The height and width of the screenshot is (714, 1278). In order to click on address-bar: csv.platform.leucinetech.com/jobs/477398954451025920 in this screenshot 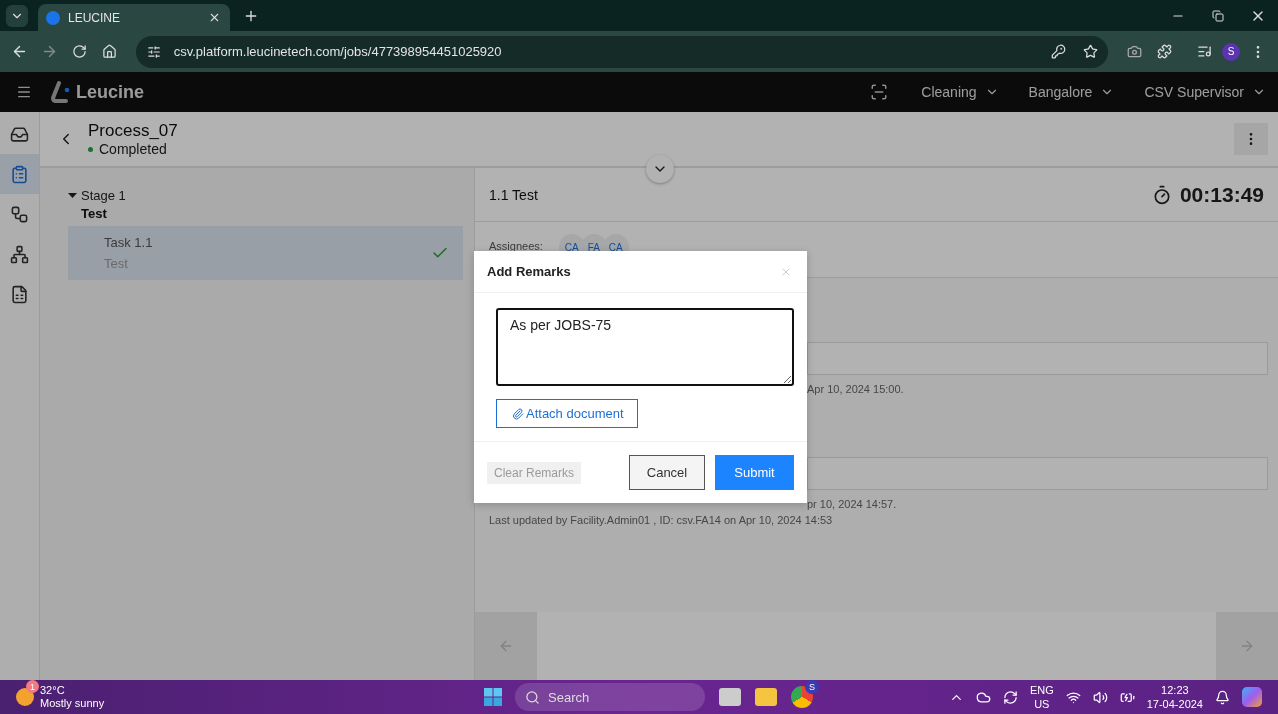, I will do `click(622, 51)`.